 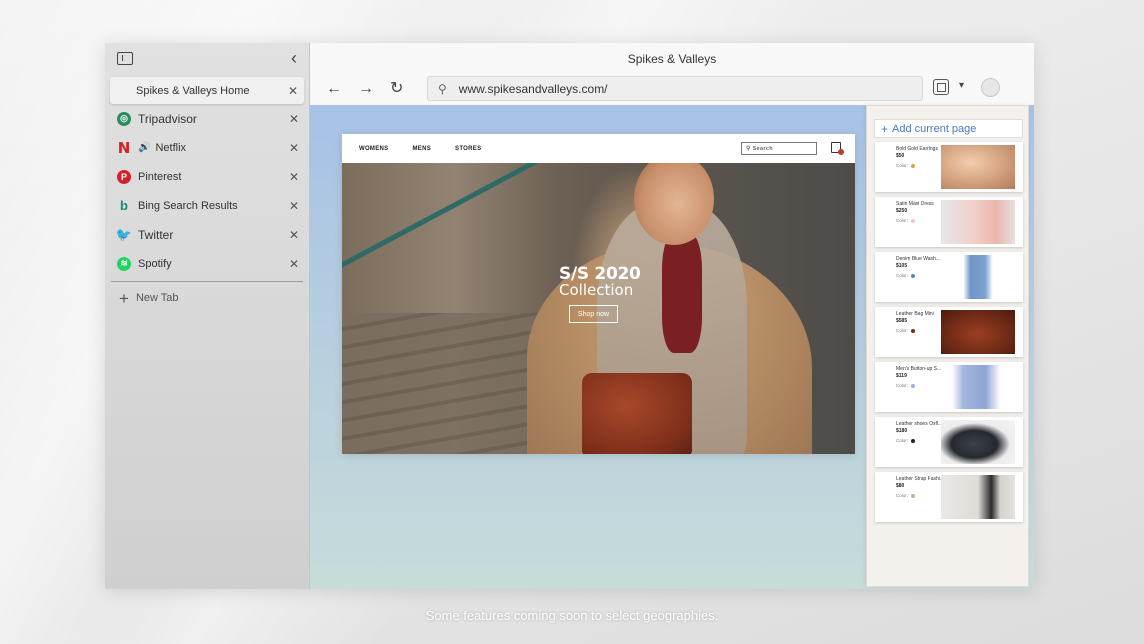 I want to click on item-price: $105, so click(x=902, y=266).